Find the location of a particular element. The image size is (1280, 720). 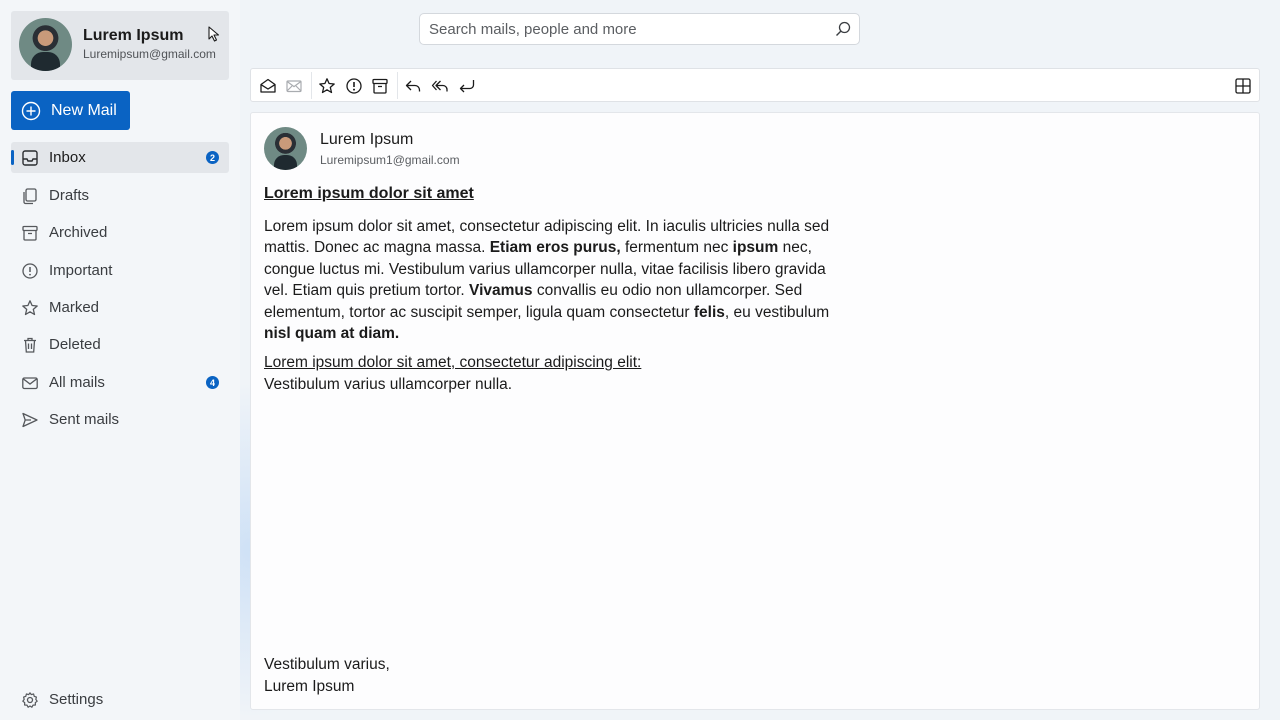

drafts-icon is located at coordinates (30, 196).